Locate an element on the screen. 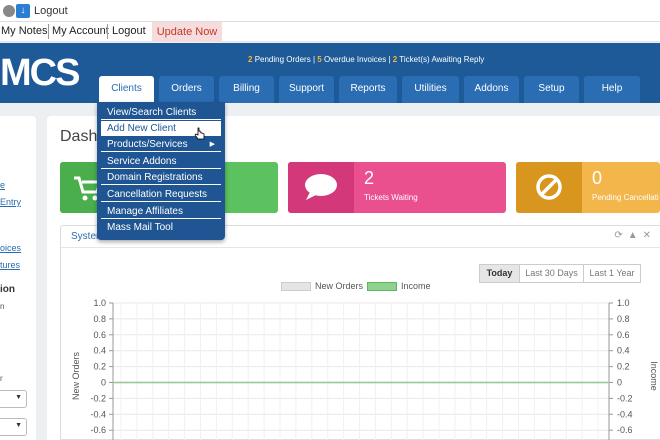  y2-tick-label: -0.4 is located at coordinates (625, 414).